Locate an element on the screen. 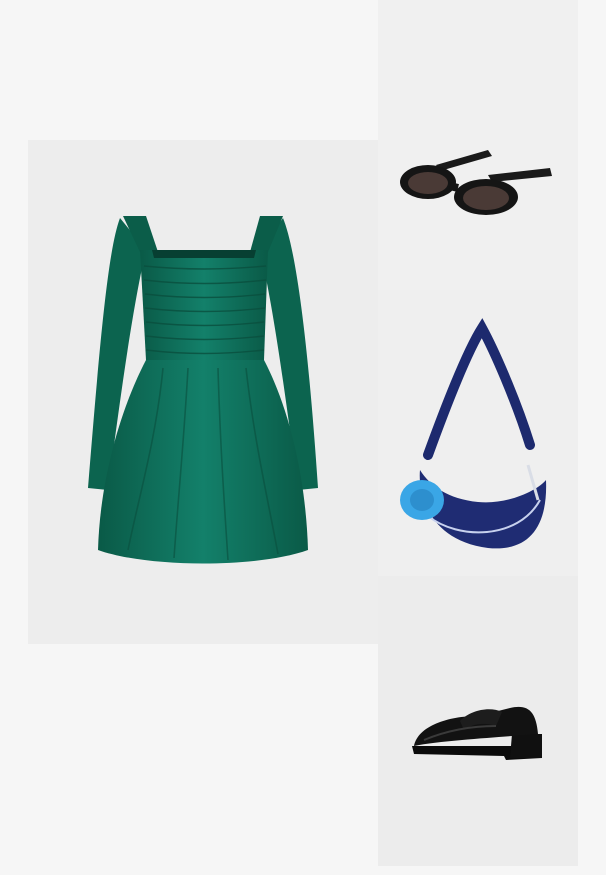  loafer-icon is located at coordinates (477, 733).